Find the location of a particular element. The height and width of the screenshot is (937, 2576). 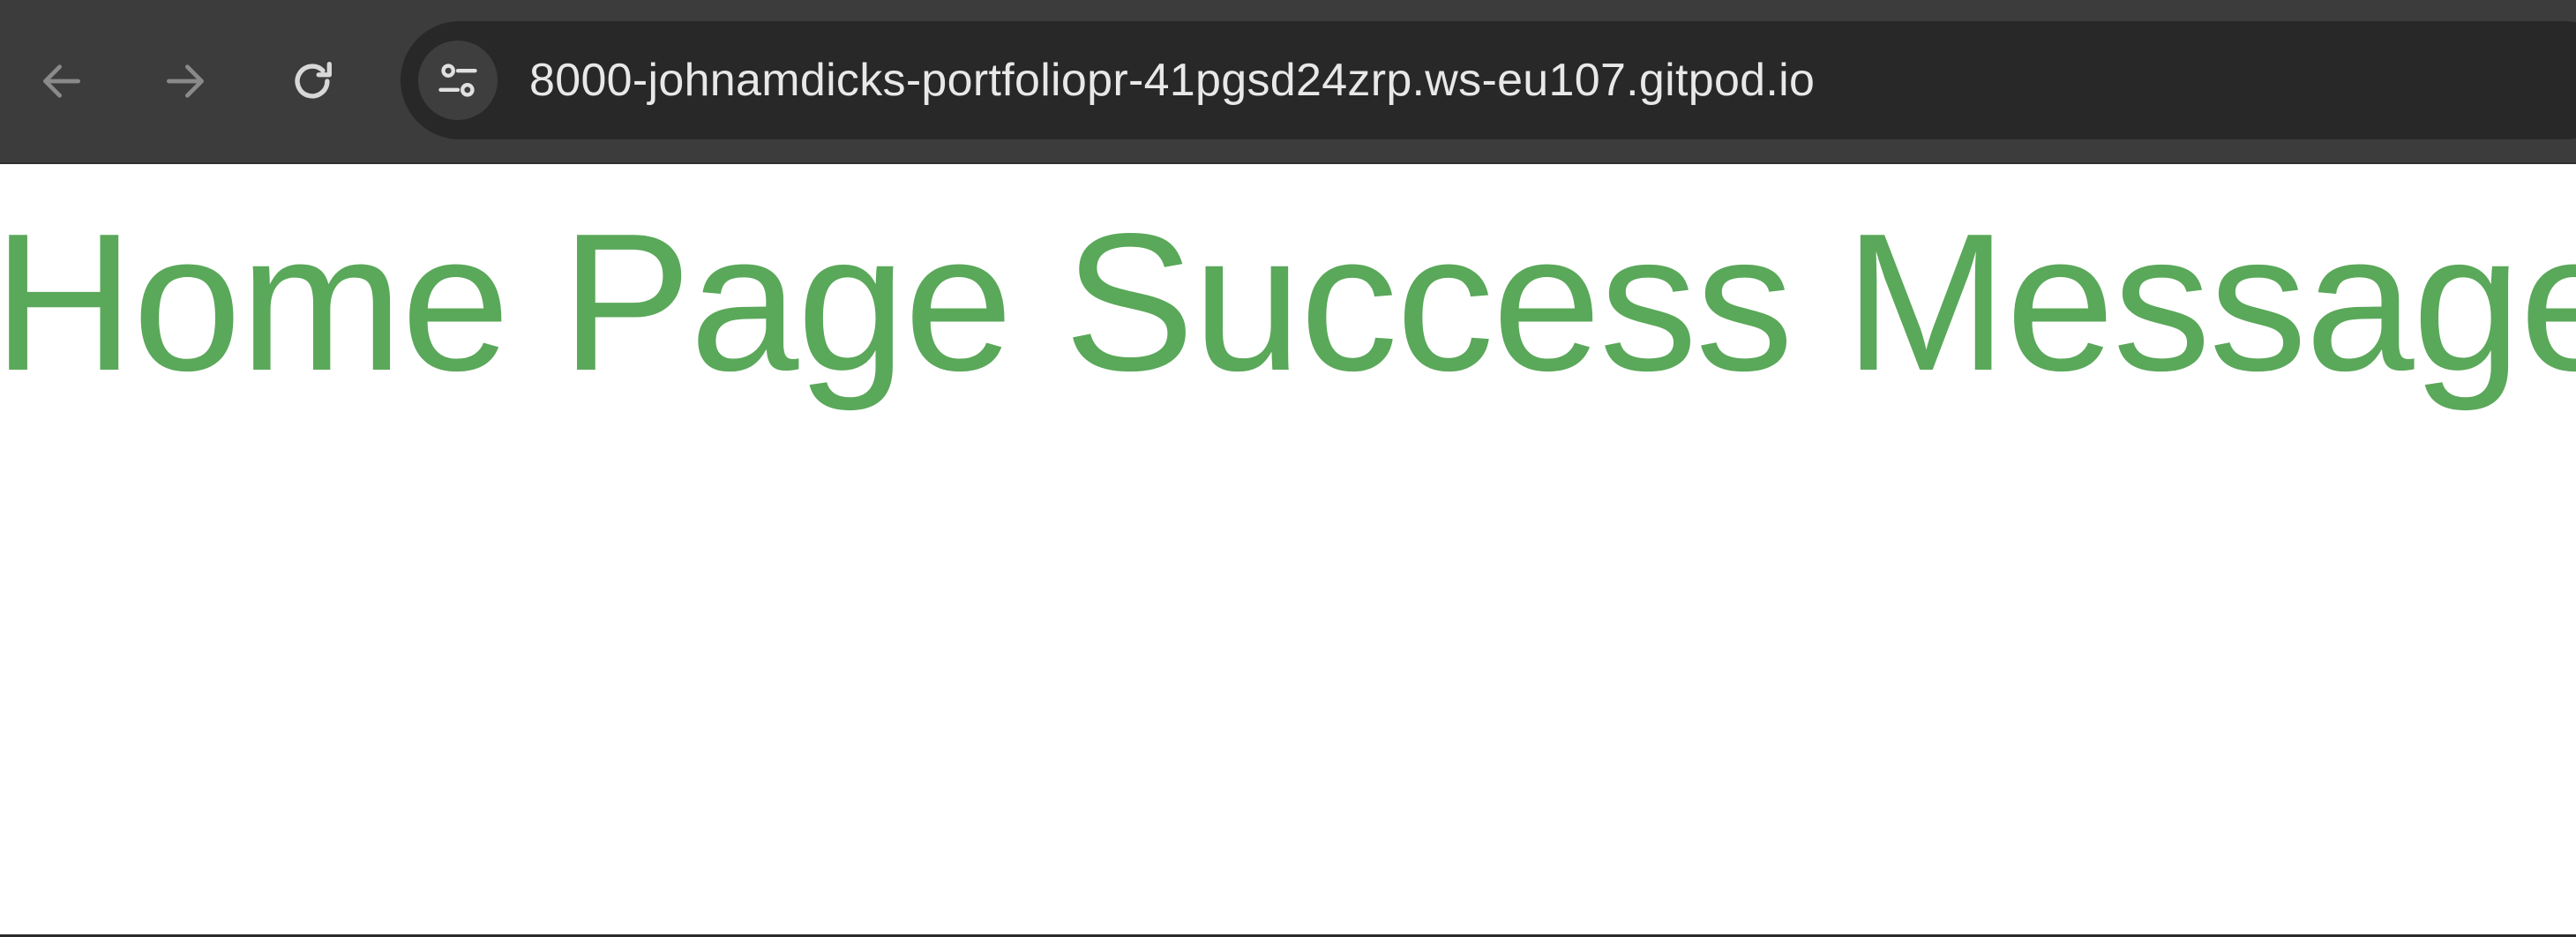

forward-button is located at coordinates (186, 81).